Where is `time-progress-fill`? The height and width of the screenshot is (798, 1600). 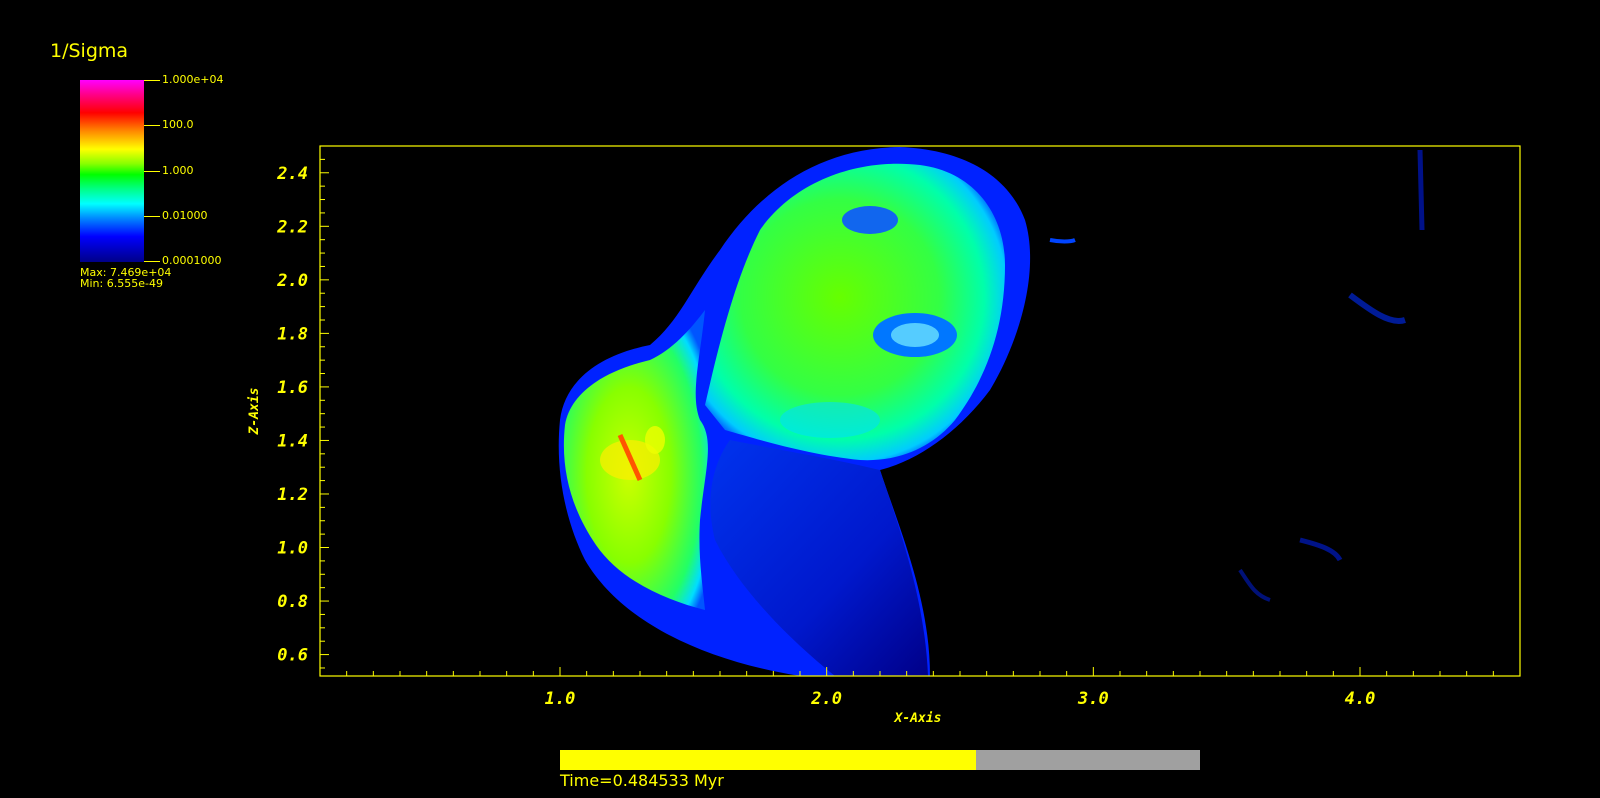 time-progress-fill is located at coordinates (768, 760).